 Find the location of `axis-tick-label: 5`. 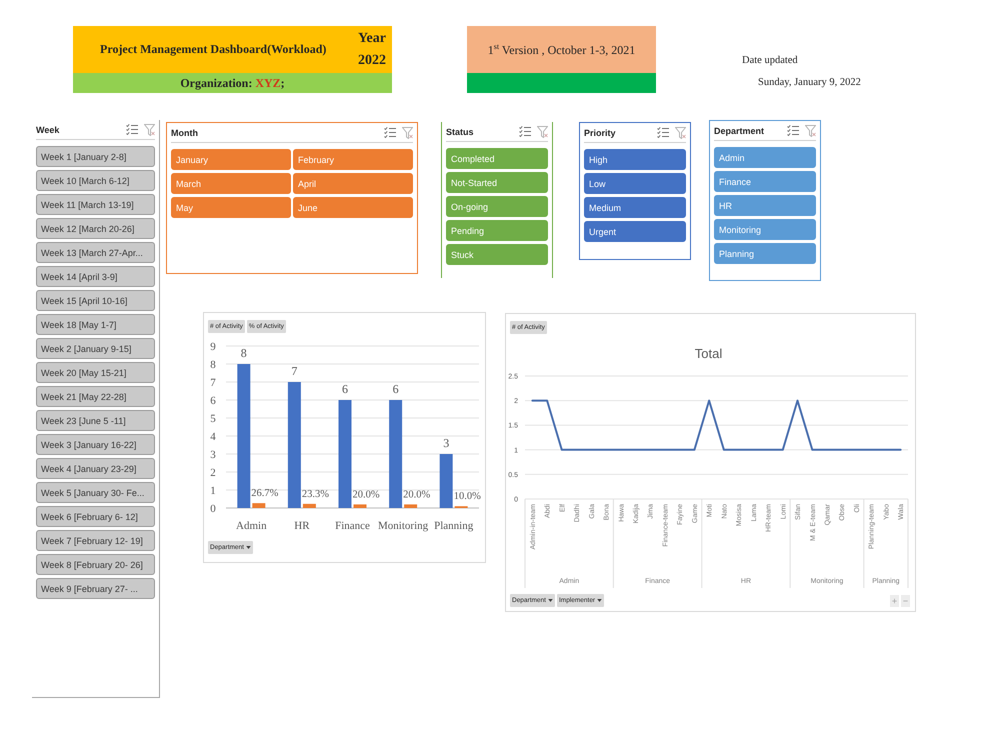

axis-tick-label: 5 is located at coordinates (213, 419).